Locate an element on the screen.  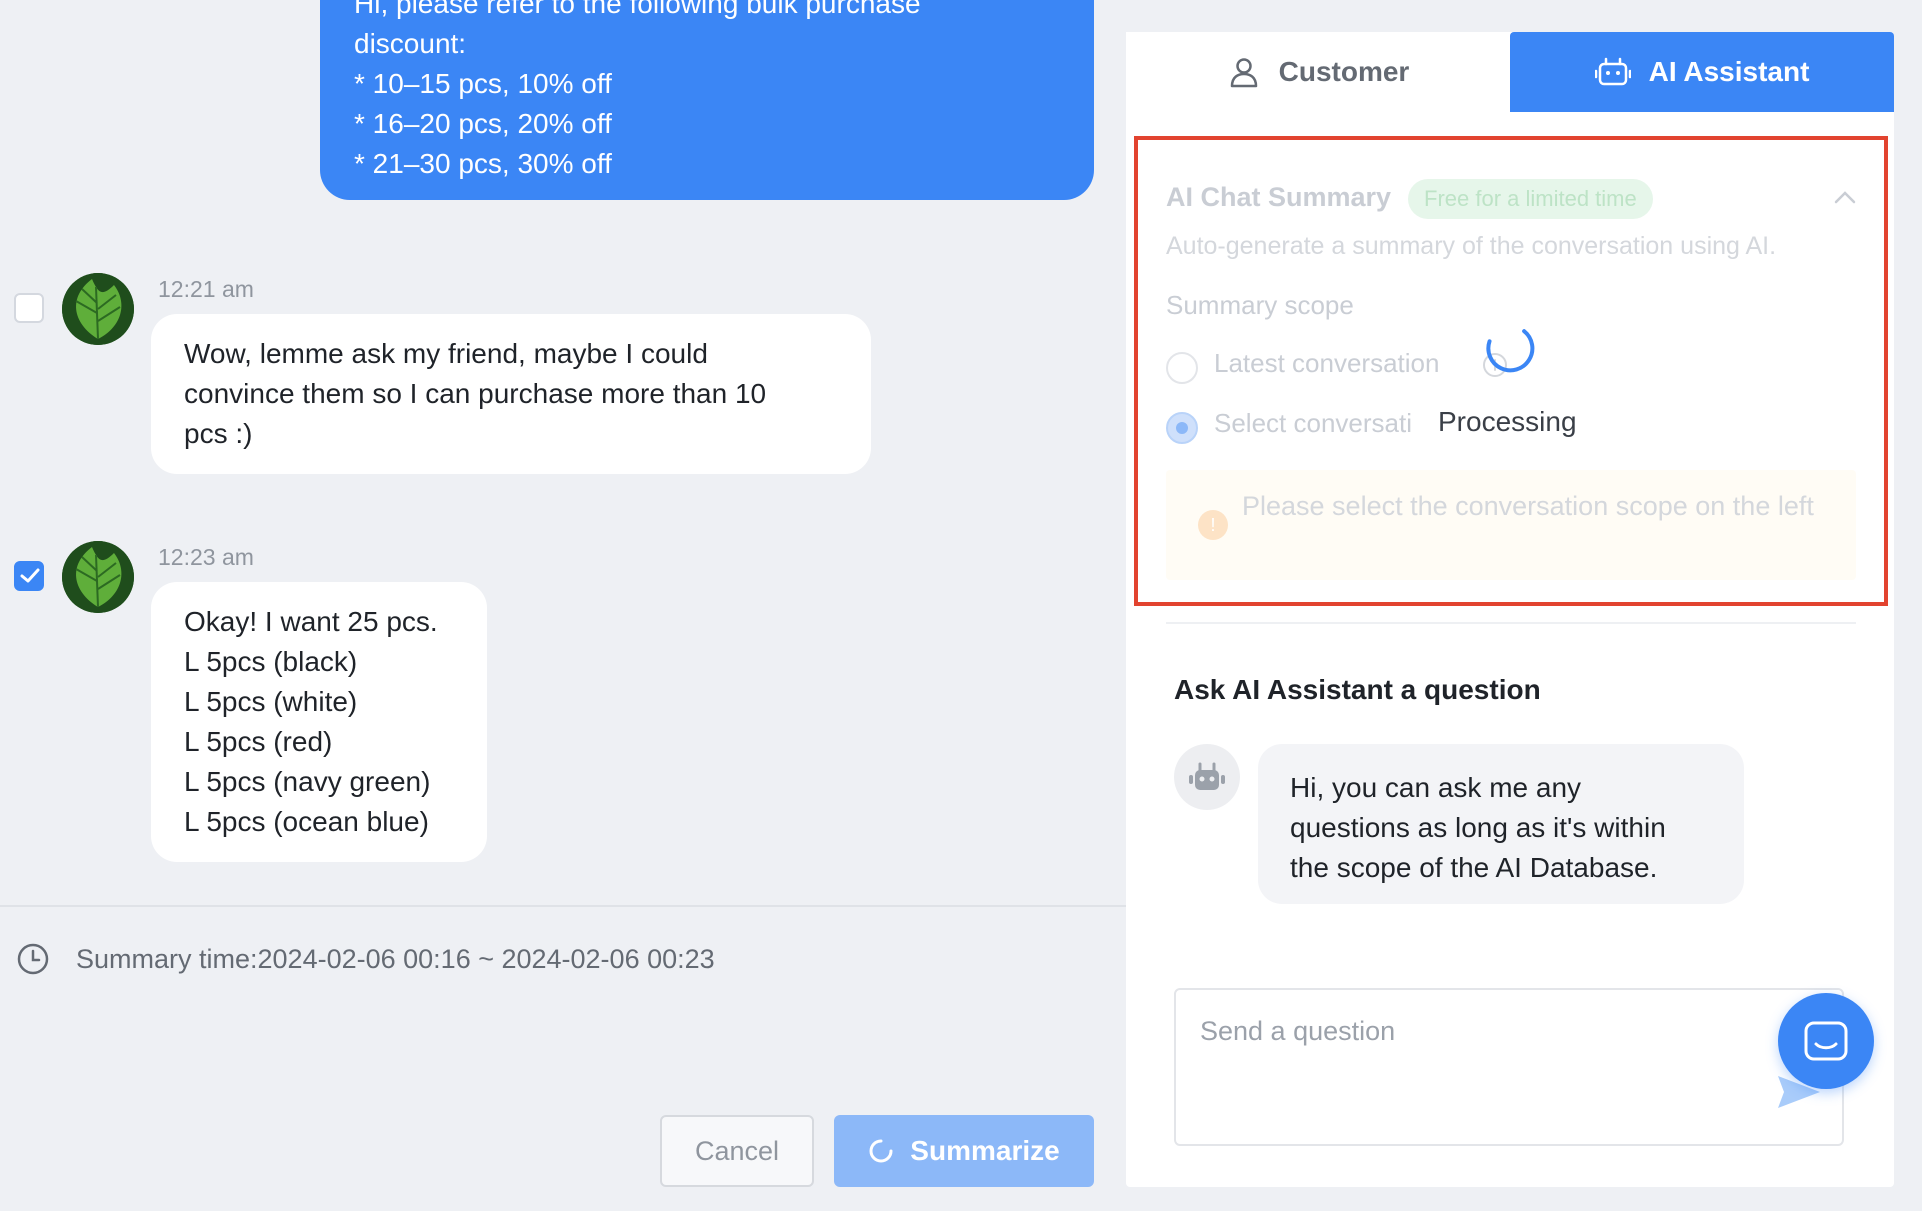
chat-widget-icon is located at coordinates (1826, 1041).